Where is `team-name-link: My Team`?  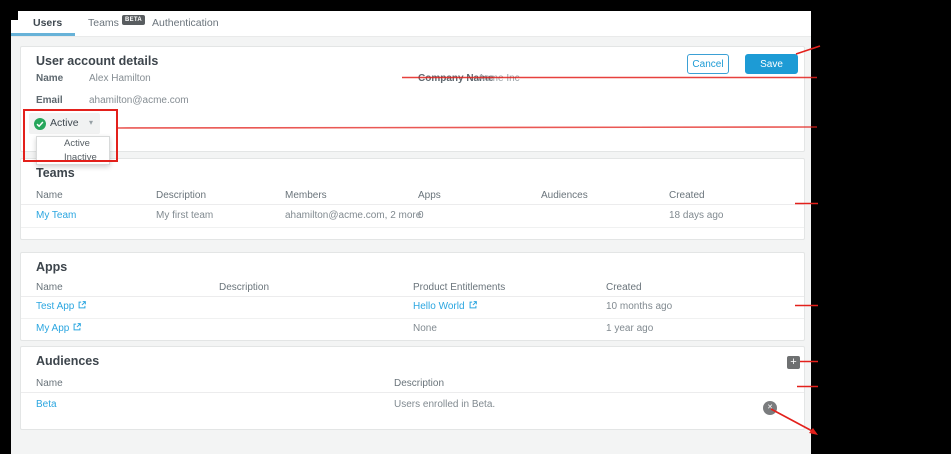
team-name-link: My Team is located at coordinates (56, 215).